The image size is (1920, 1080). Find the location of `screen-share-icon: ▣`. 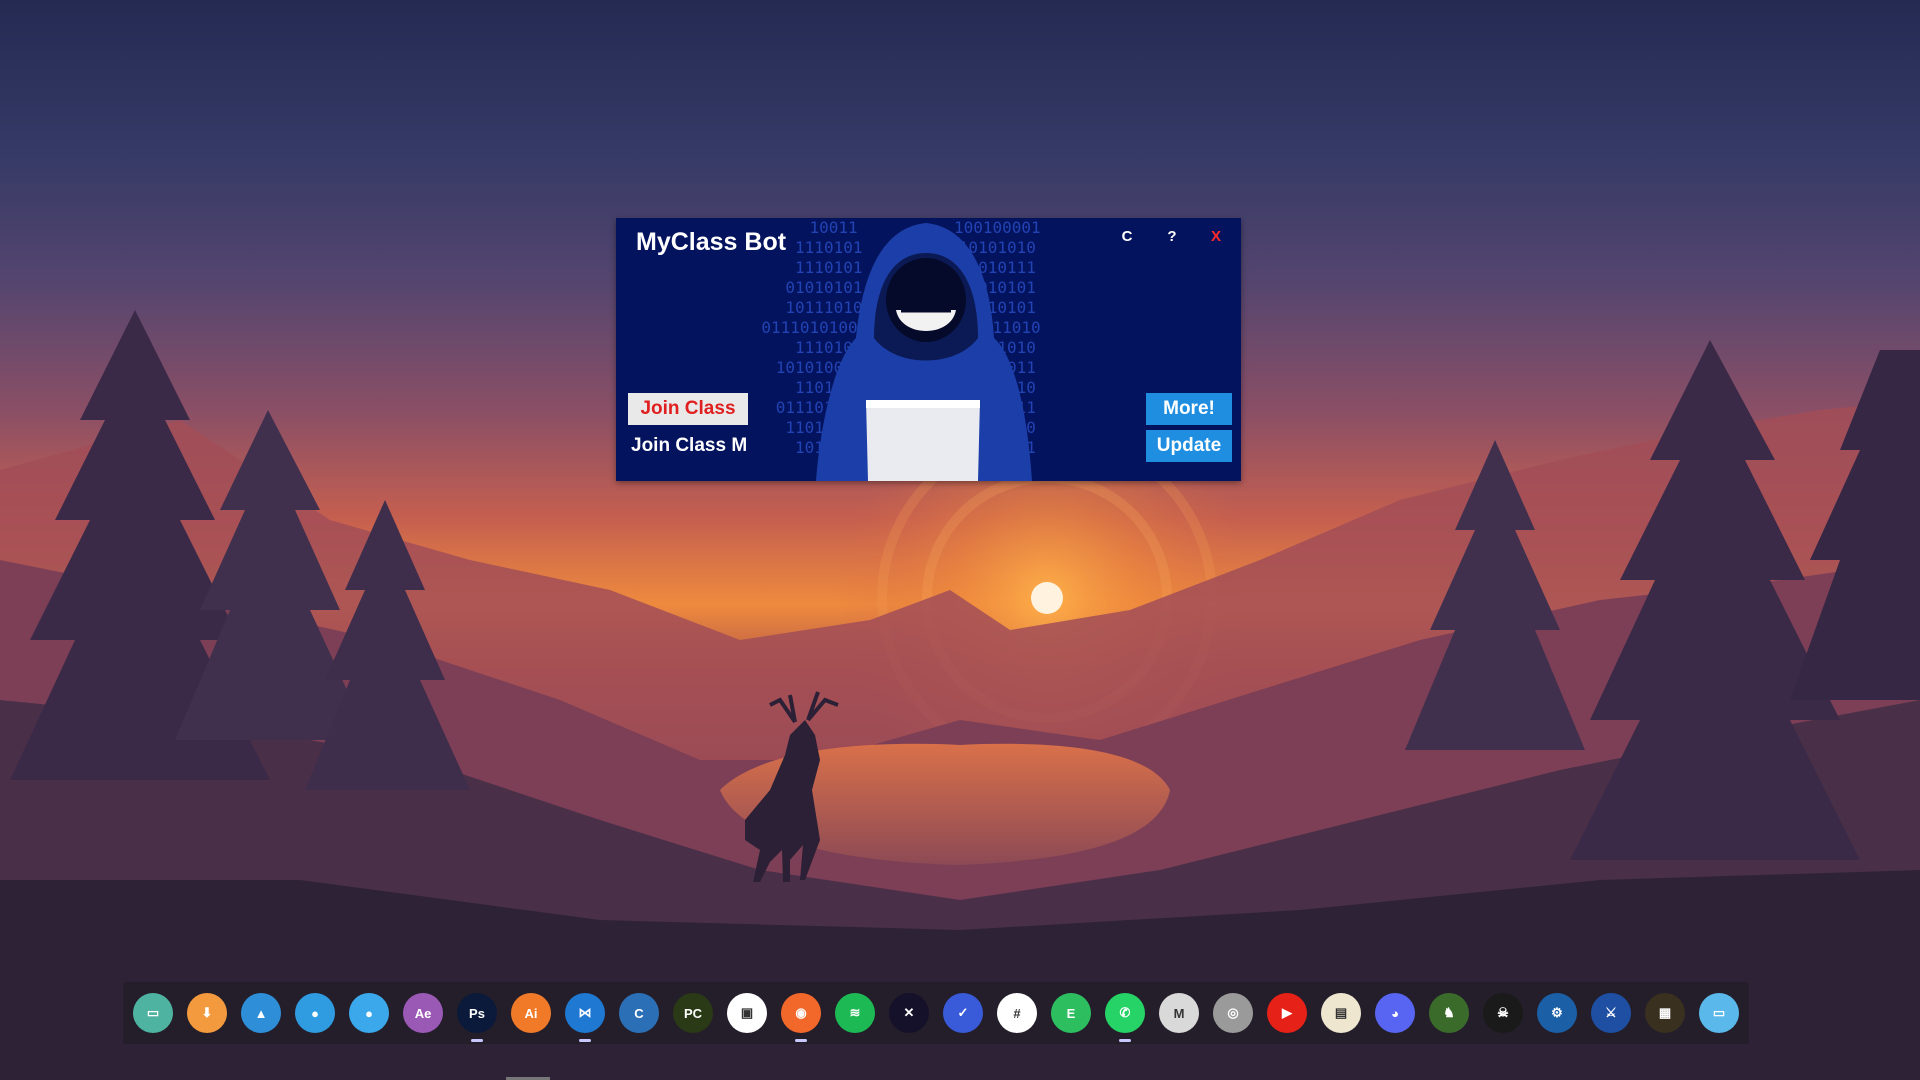

screen-share-icon: ▣ is located at coordinates (747, 1013).